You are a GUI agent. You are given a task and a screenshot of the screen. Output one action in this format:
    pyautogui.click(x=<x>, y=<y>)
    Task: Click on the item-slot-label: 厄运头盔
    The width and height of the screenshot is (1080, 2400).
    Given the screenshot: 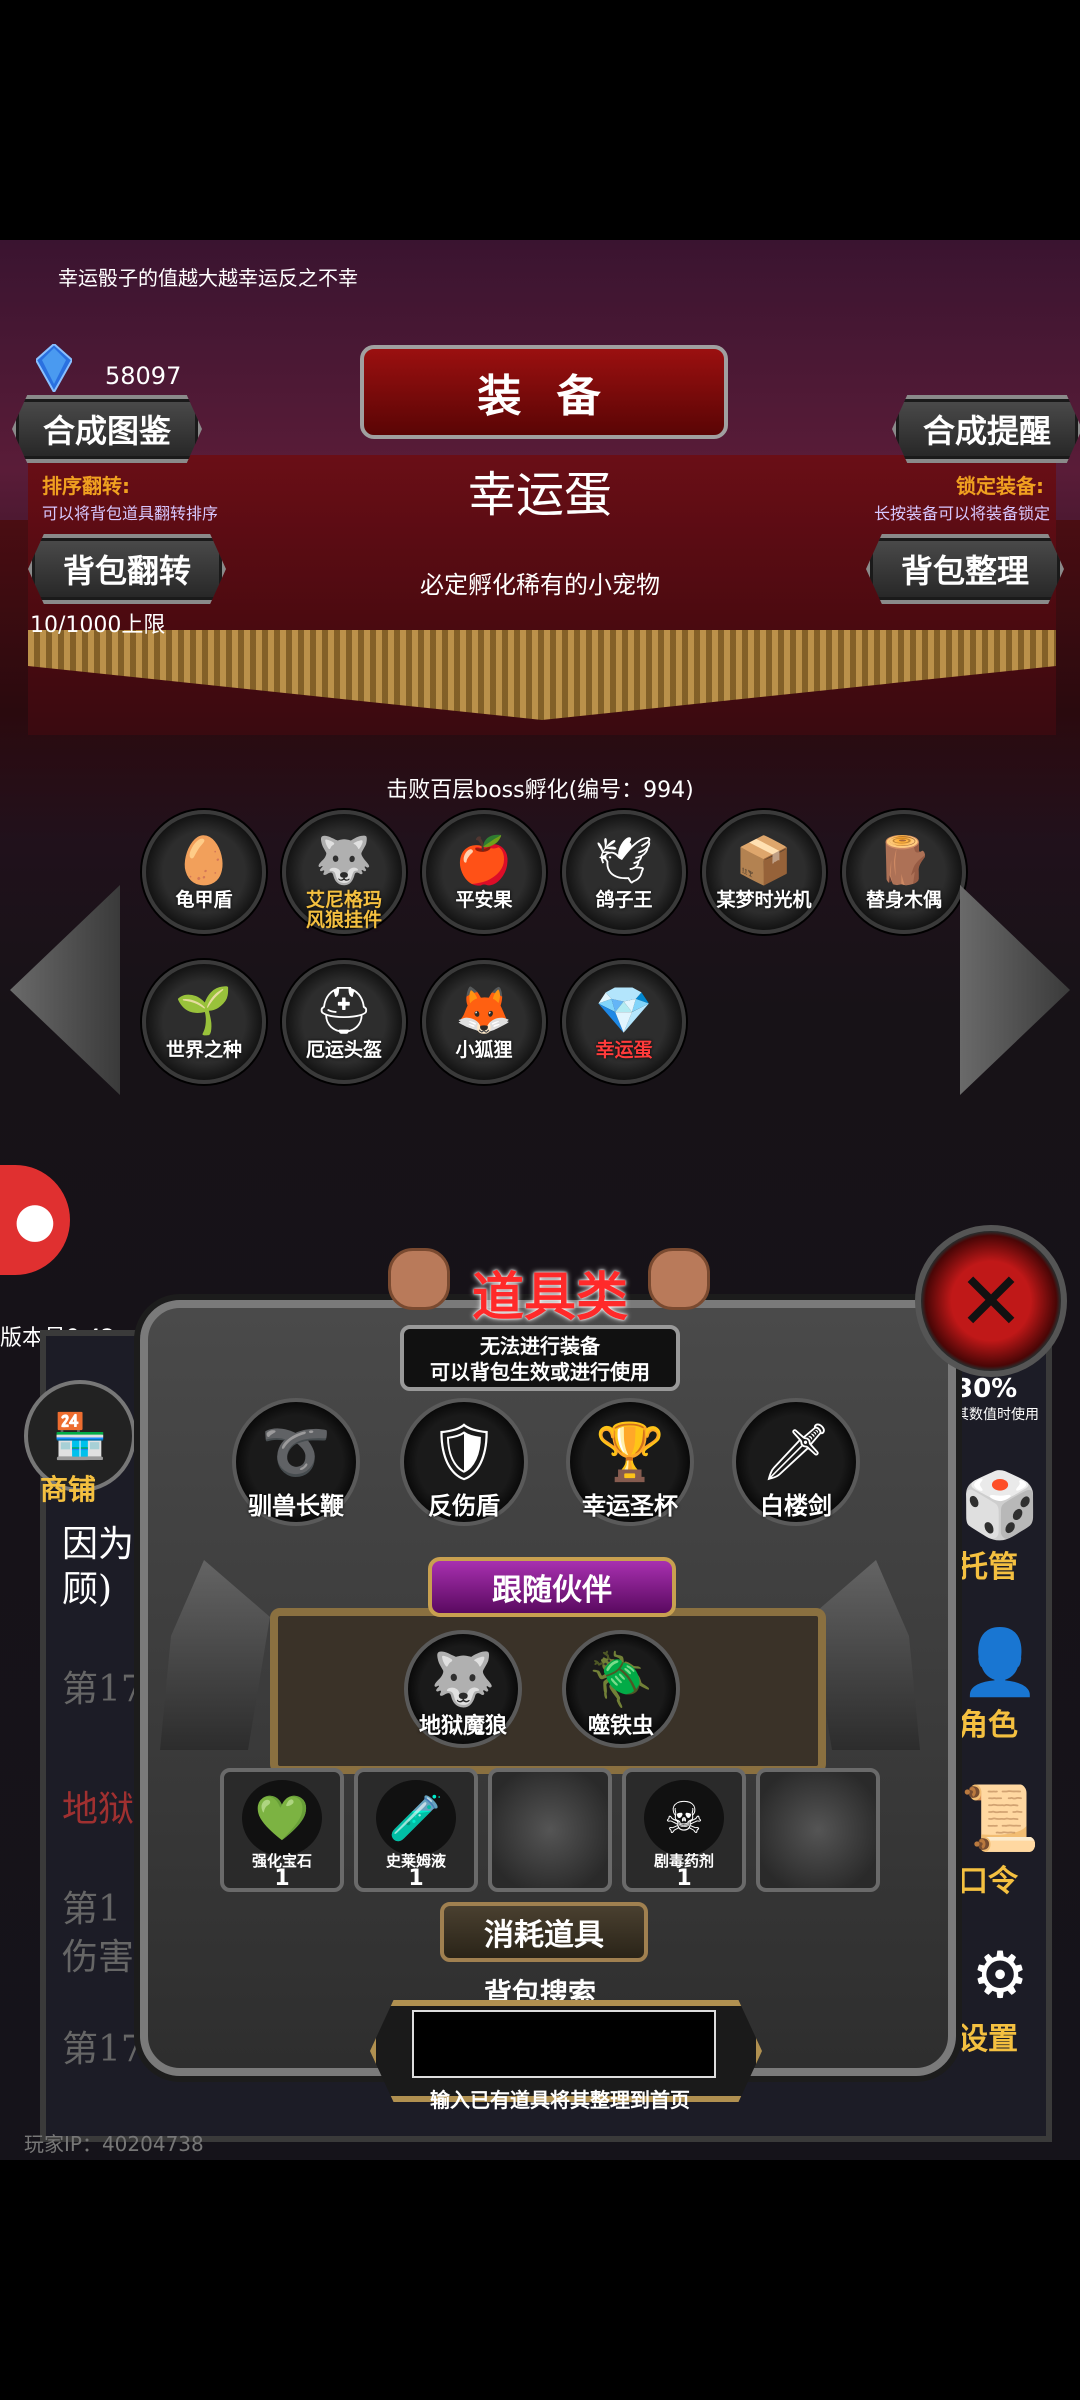 What is the action you would take?
    pyautogui.click(x=343, y=1050)
    